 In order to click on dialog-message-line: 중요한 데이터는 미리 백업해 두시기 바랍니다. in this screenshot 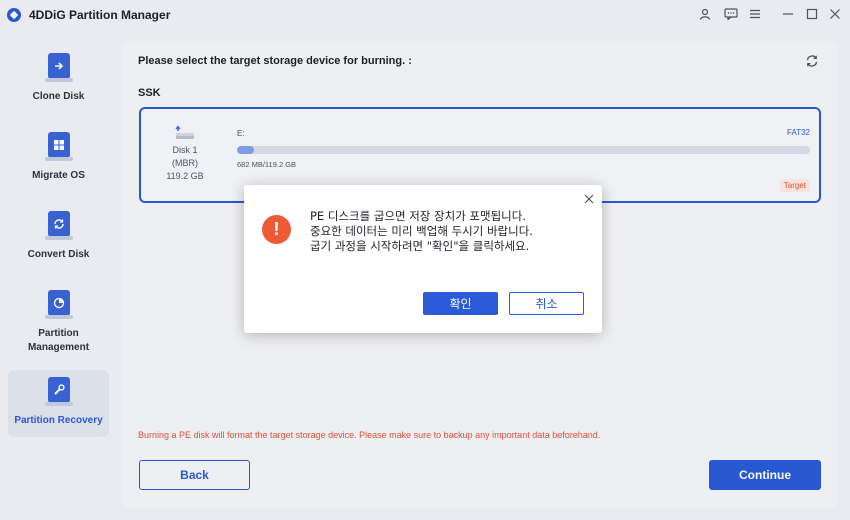, I will do `click(421, 231)`.